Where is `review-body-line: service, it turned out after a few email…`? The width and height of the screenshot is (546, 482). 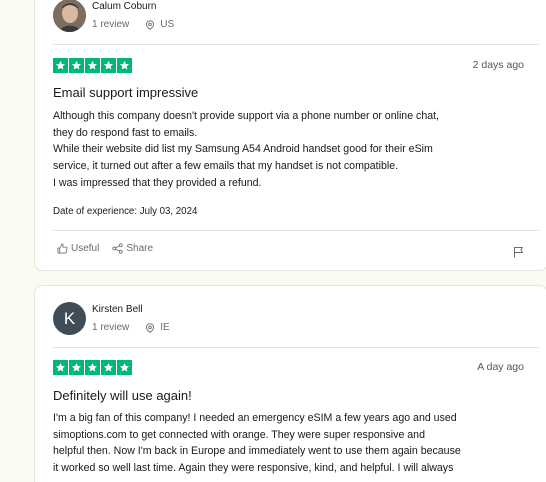
review-body-line: service, it turned out after a few email… is located at coordinates (226, 166).